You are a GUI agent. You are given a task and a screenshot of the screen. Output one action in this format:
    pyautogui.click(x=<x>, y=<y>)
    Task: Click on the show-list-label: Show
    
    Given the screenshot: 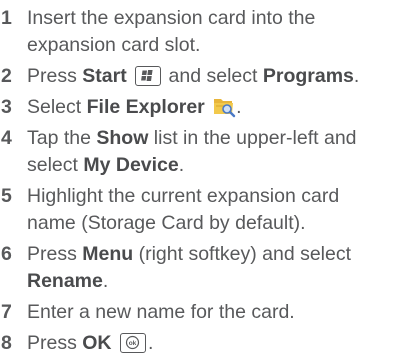 What is the action you would take?
    pyautogui.click(x=122, y=138)
    